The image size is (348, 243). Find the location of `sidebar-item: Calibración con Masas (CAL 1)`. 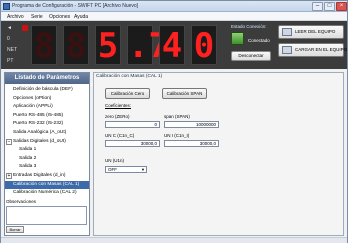

sidebar-item: Calibración con Masas (CAL 1) is located at coordinates (47, 184).